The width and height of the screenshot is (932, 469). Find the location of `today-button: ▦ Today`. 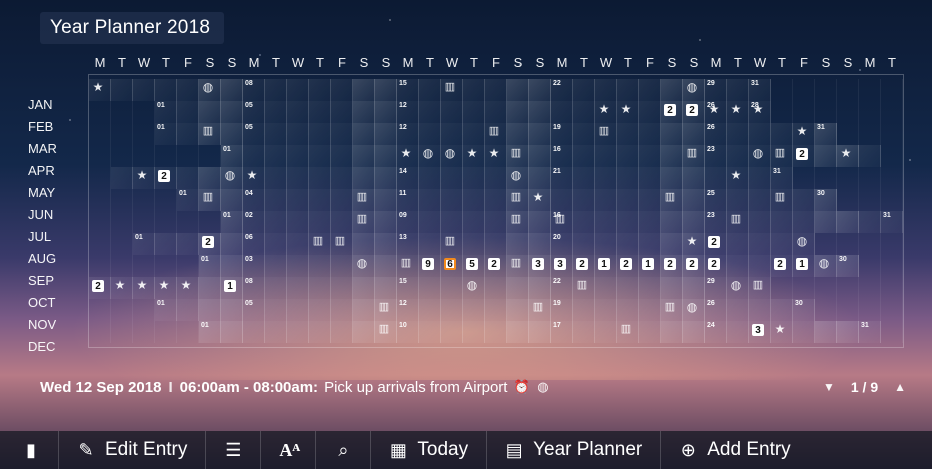

today-button: ▦ Today is located at coordinates (428, 450).